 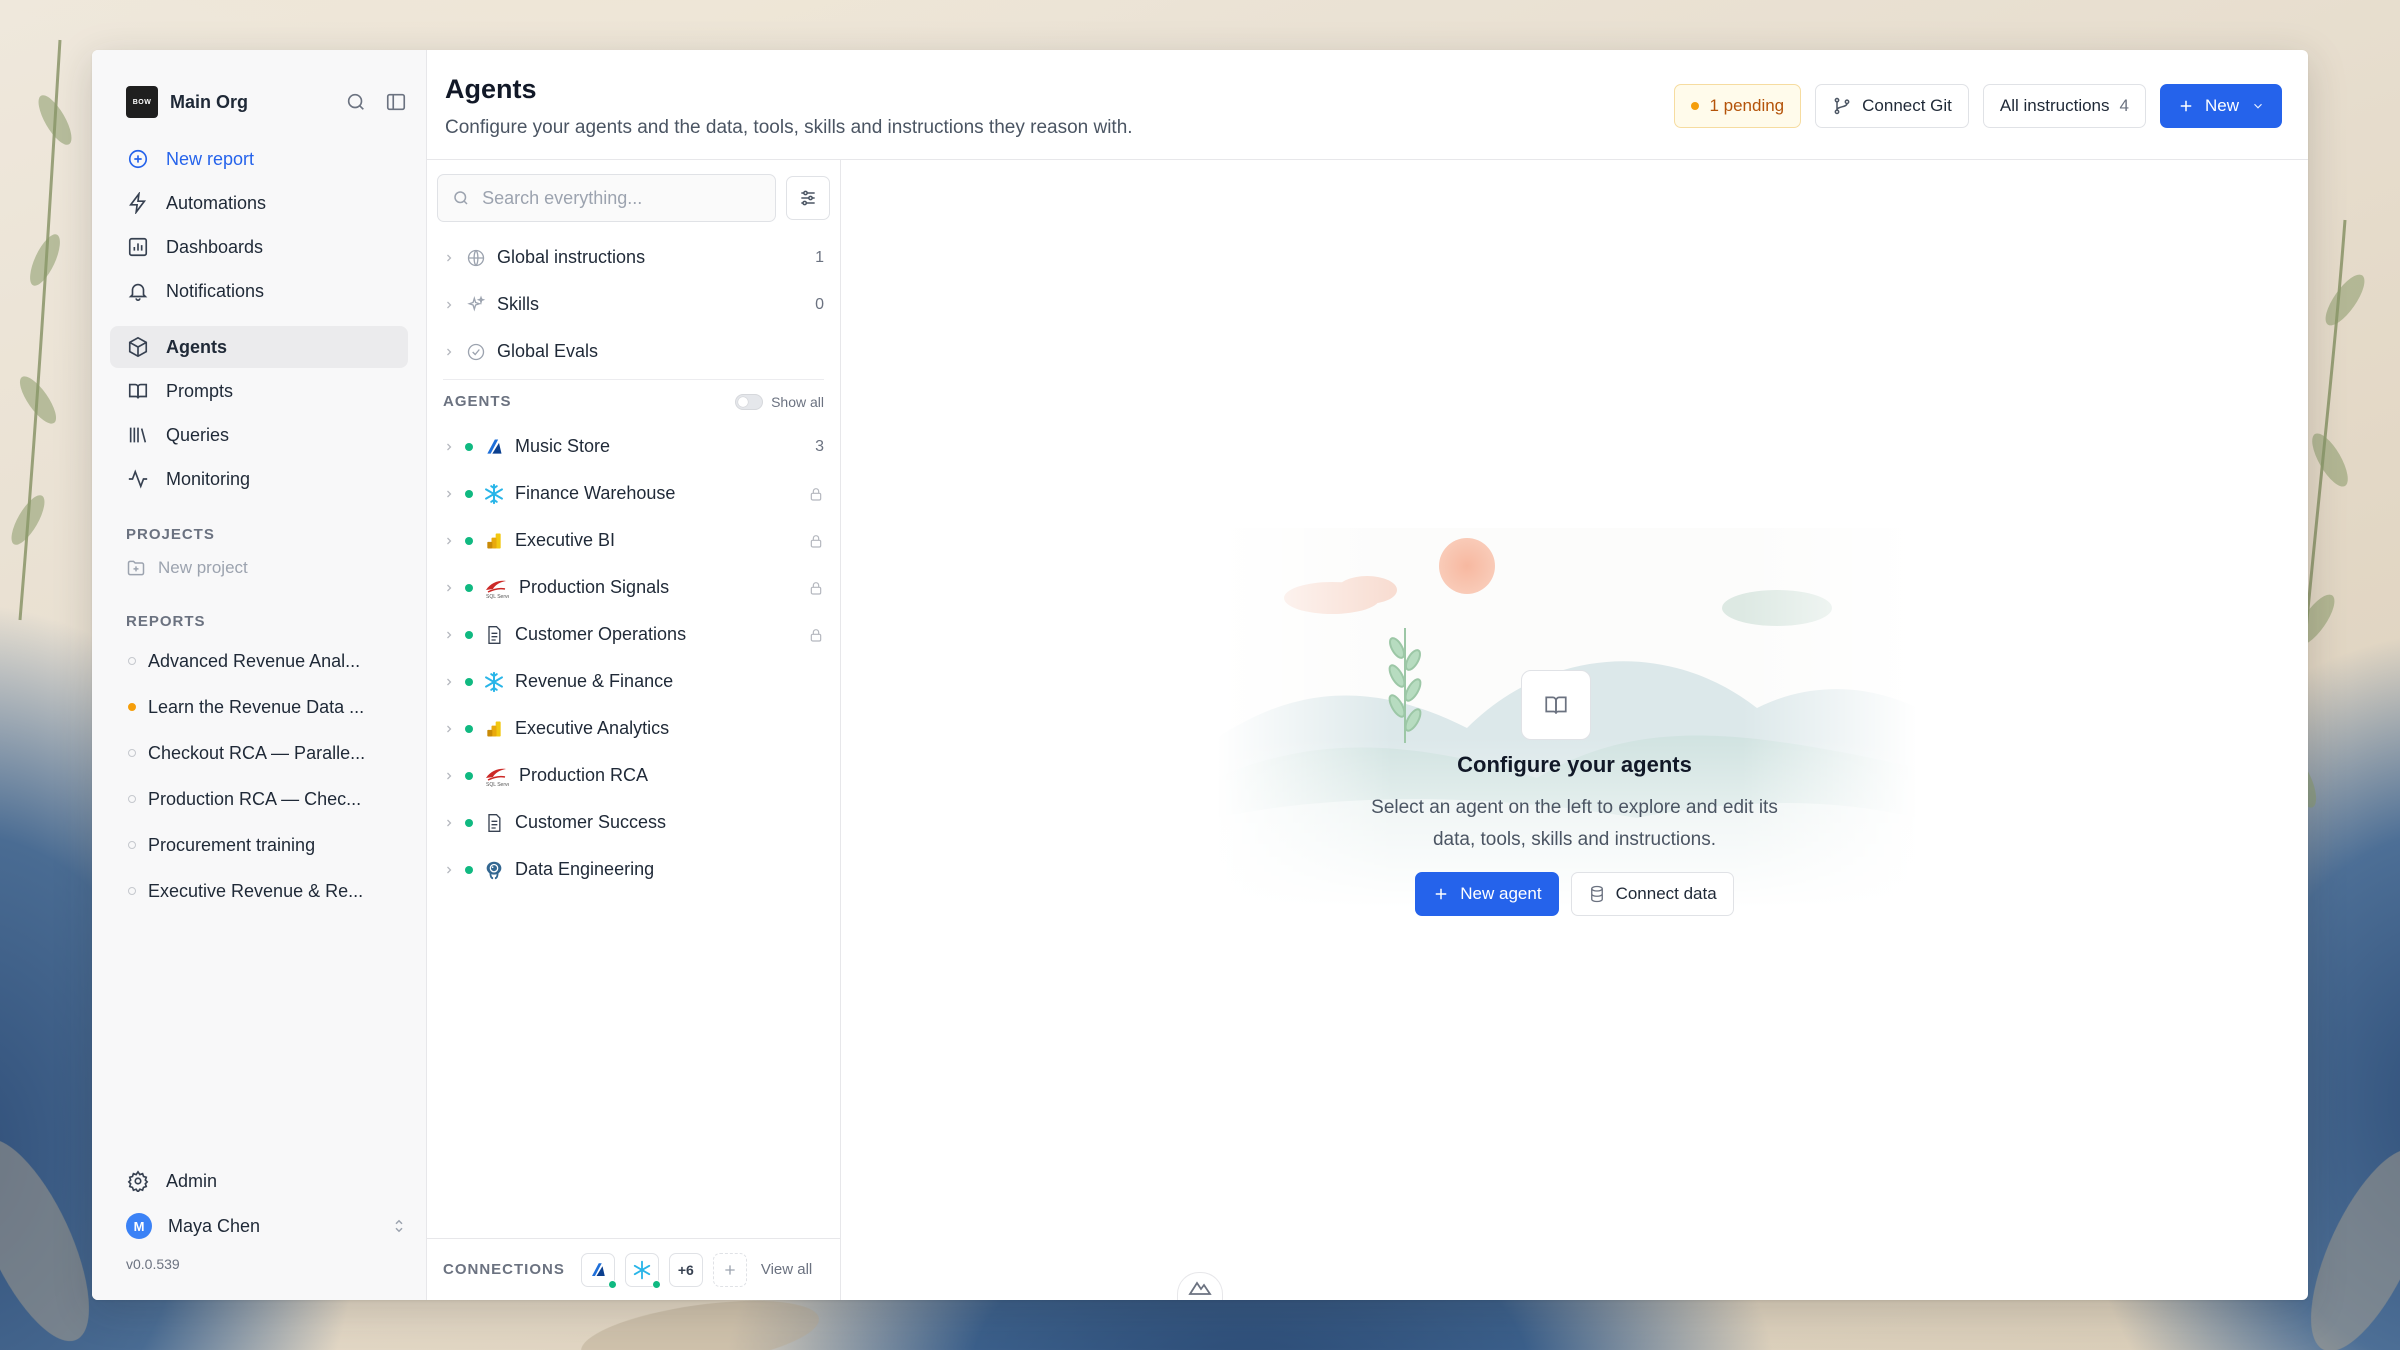 I want to click on azure-sql-icon, so click(x=598, y=1269).